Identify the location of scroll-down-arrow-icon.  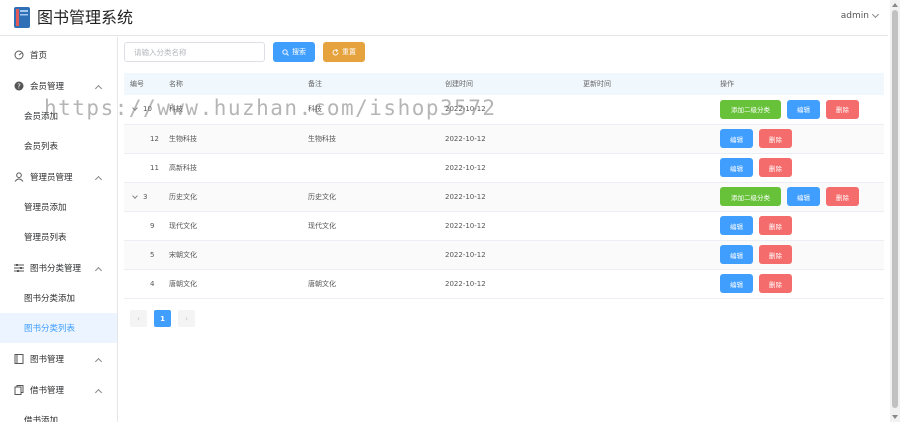
(895, 417).